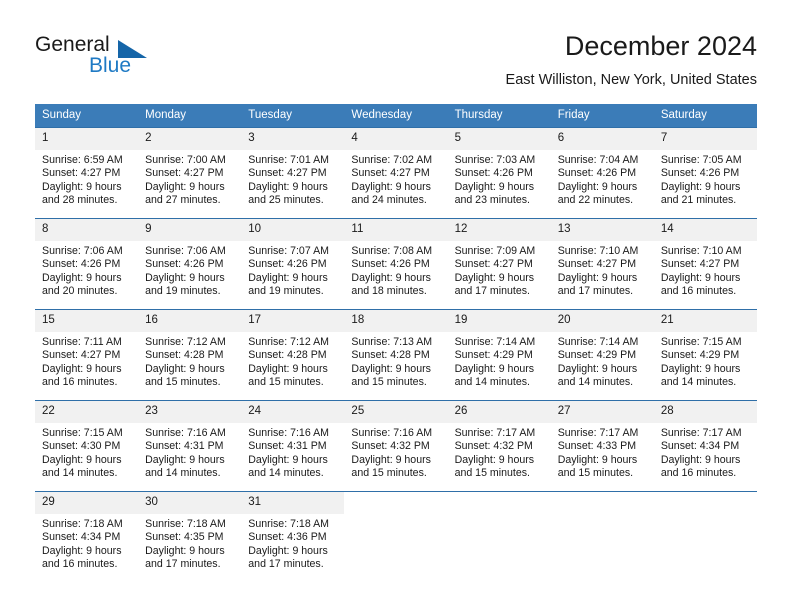 The image size is (792, 612). What do you see at coordinates (493, 446) in the screenshot?
I see `sunset-text: Sunset: 4:32 PM` at bounding box center [493, 446].